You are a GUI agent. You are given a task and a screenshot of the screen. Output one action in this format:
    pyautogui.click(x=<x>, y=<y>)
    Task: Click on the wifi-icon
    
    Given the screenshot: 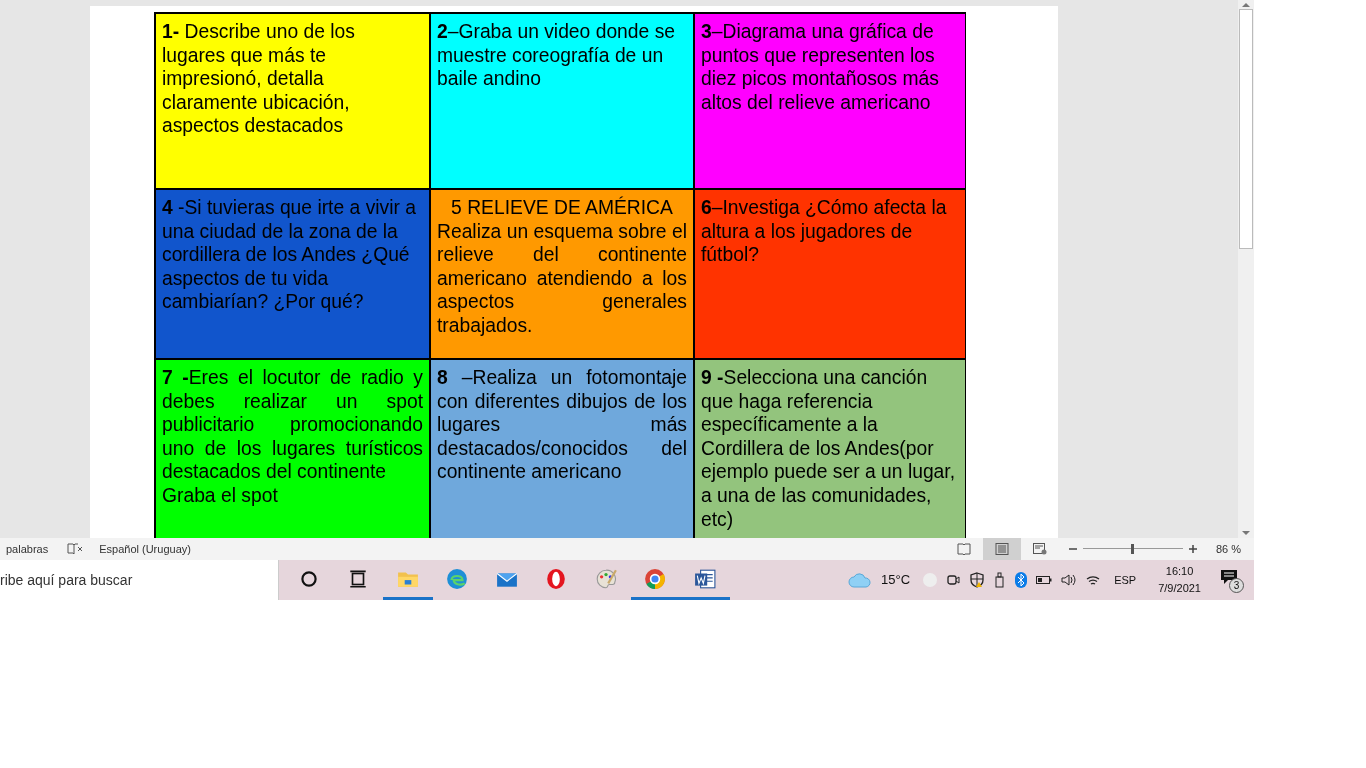 What is the action you would take?
    pyautogui.click(x=1093, y=580)
    